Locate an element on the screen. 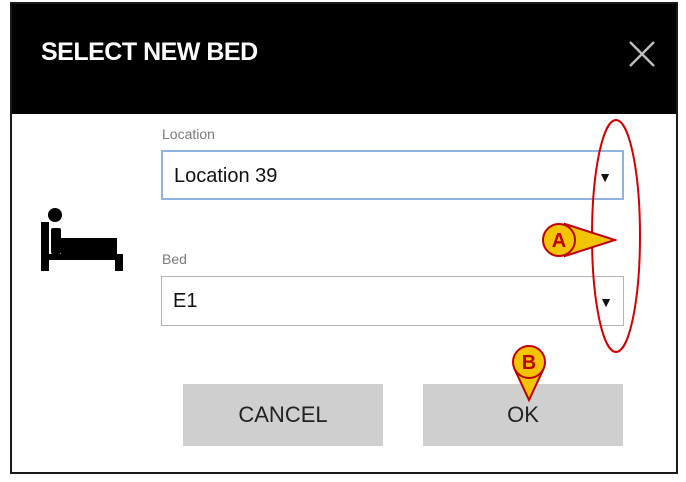  annotation-marker-b: B is located at coordinates (529, 374).